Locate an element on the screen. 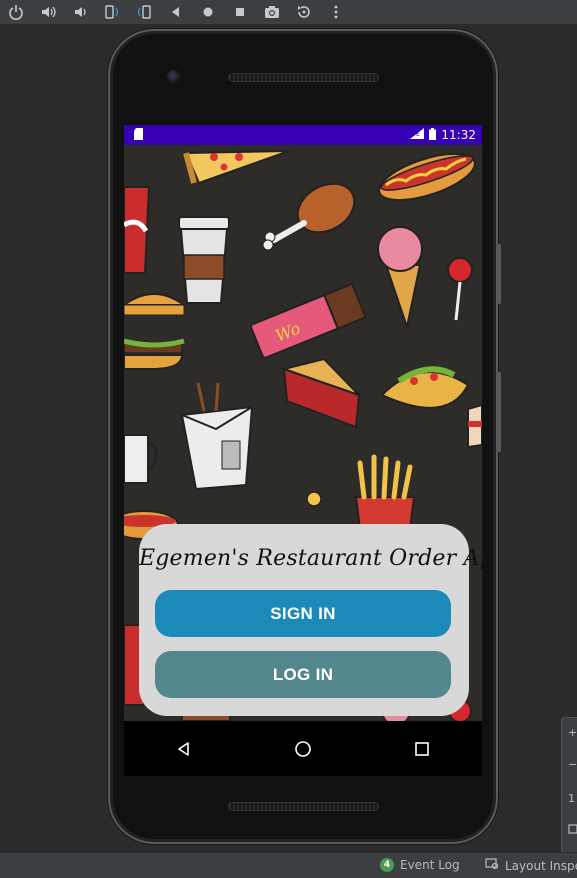 Image resolution: width=577 pixels, height=878 pixels. zoom-out-button: − is located at coordinates (572, 764).